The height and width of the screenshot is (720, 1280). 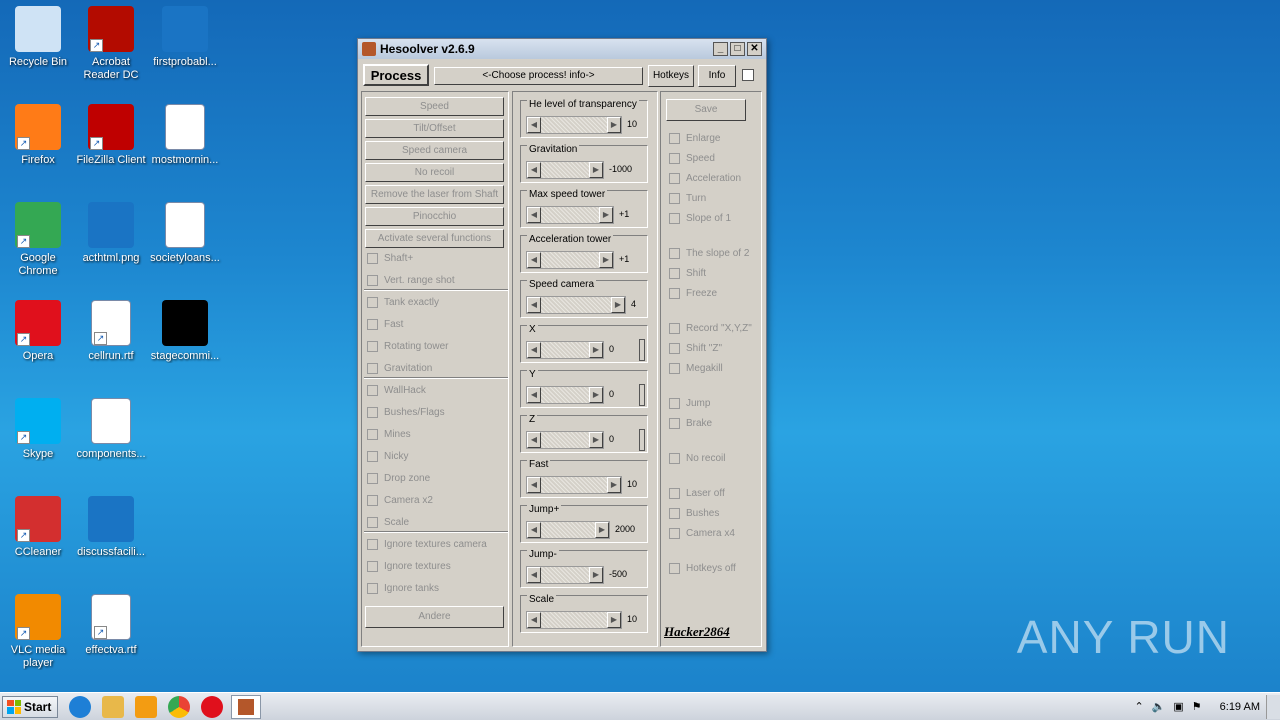 I want to click on volume-icon: 🔈, so click(x=1159, y=706).